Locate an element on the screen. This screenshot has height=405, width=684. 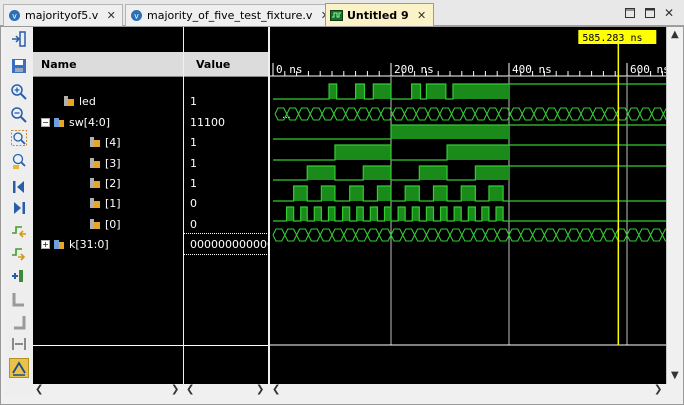
tab-test-fixture: v majority_of_five_test_fixture.v ✕ is located at coordinates (231, 15).